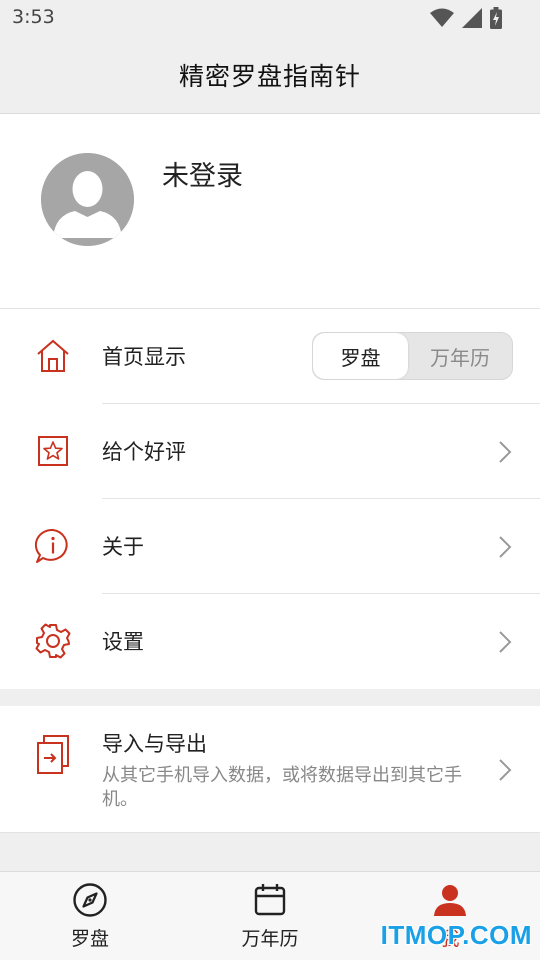 The height and width of the screenshot is (960, 540). I want to click on toggle-option-compass: 罗盘, so click(360, 356).